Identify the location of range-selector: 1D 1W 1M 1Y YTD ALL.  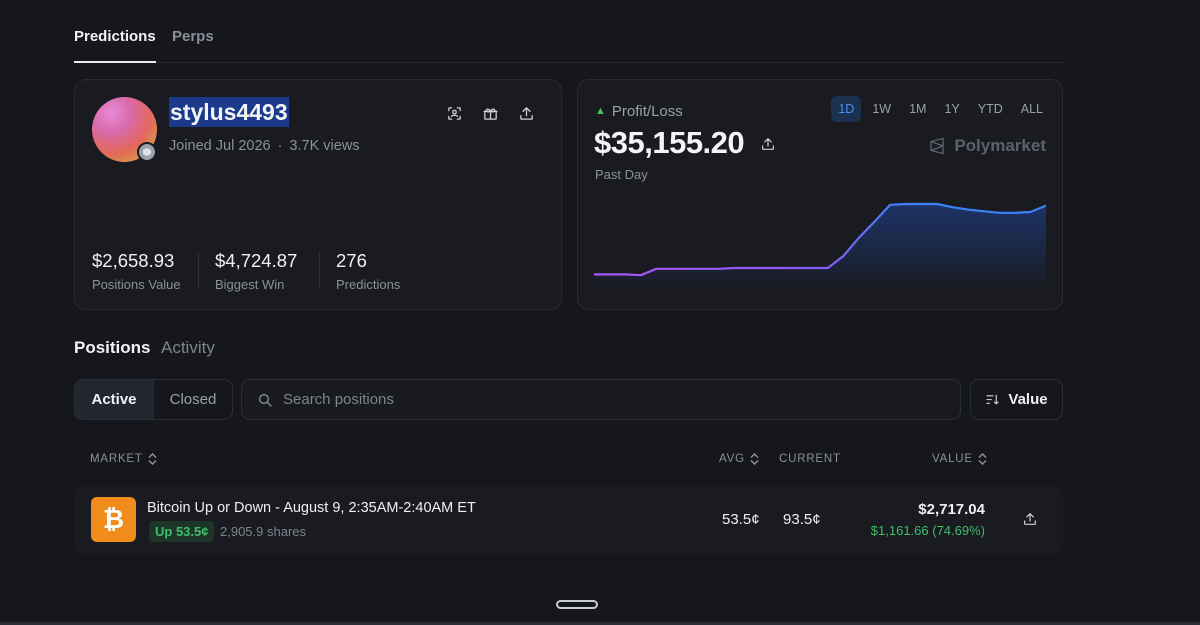
(940, 109).